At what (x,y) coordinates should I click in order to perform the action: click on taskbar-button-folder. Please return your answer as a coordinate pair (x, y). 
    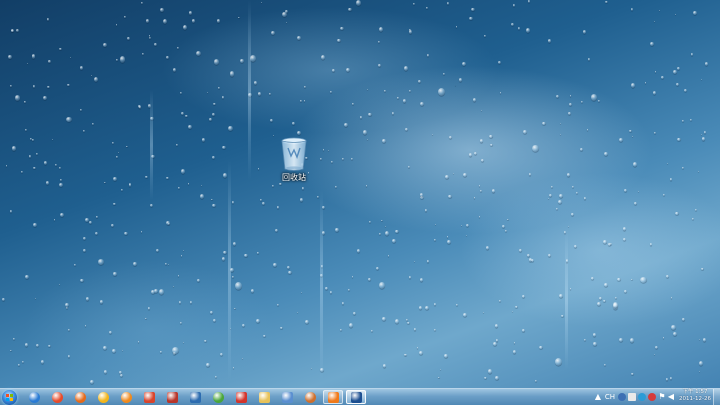
    Looking at the image, I should click on (264, 397).